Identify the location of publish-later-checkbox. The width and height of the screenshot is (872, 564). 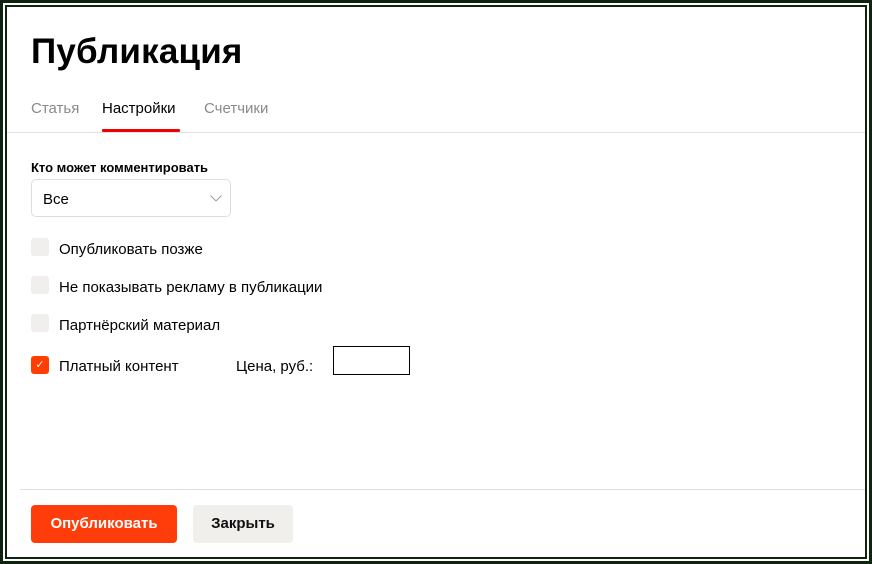
(40, 247).